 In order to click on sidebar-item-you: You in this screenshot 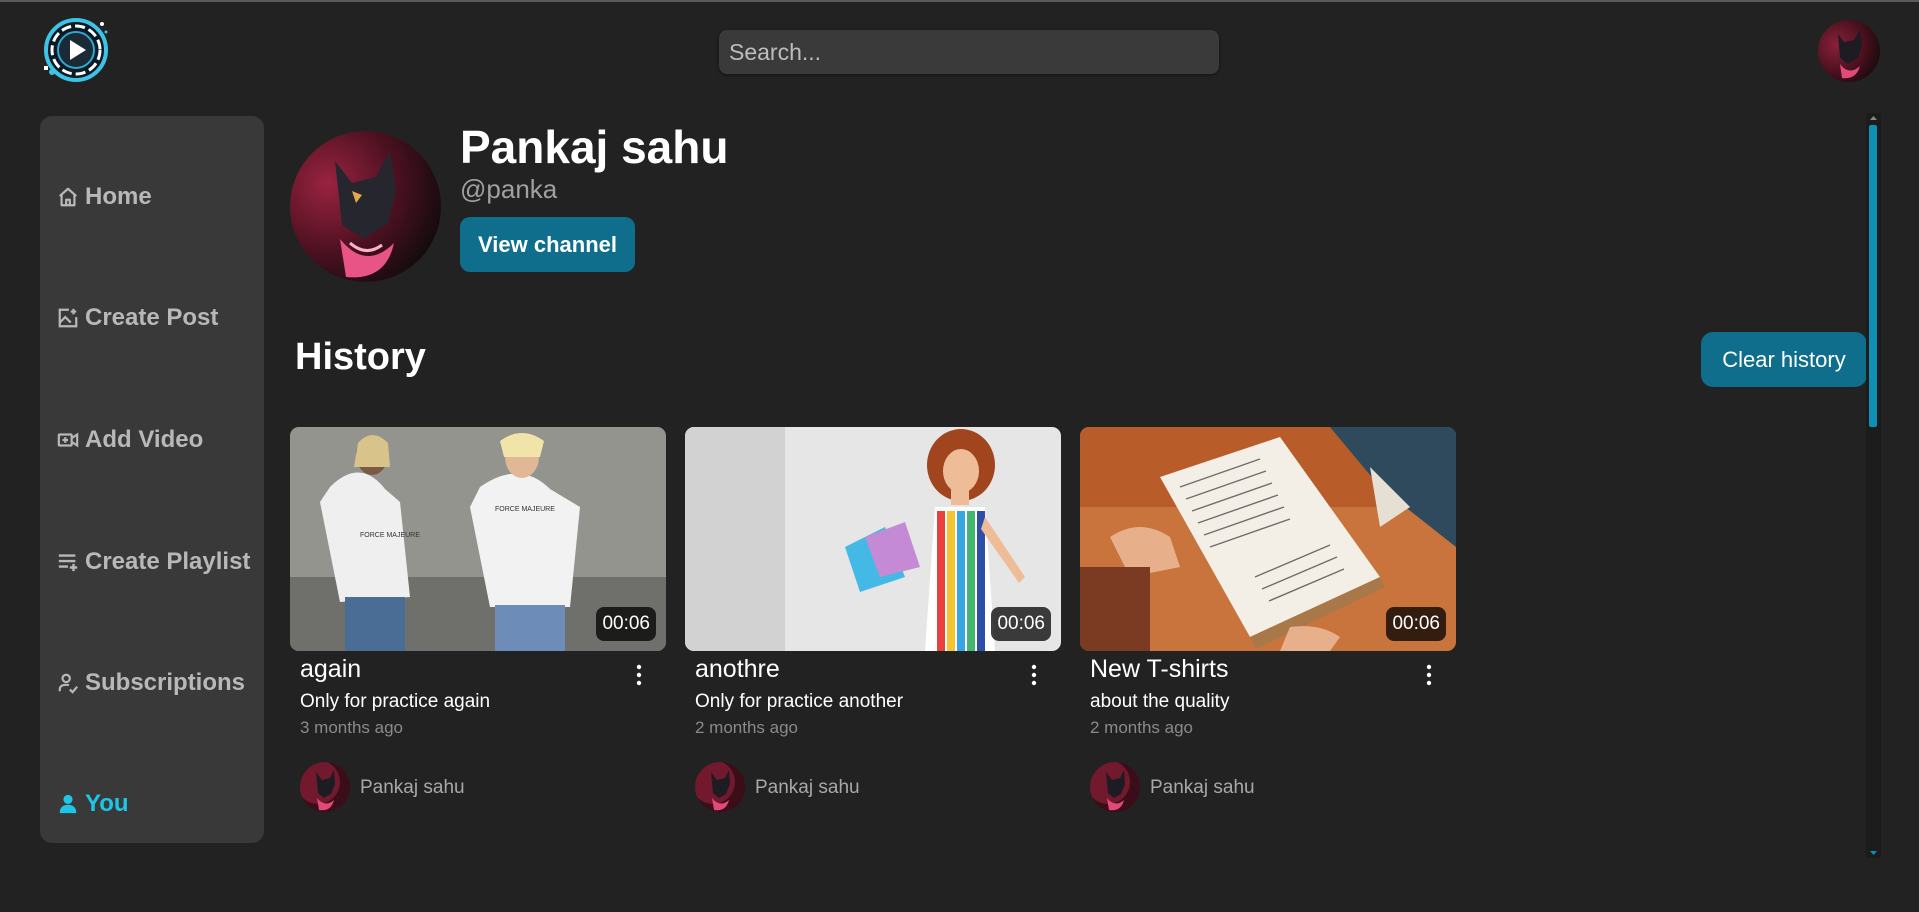, I will do `click(92, 804)`.